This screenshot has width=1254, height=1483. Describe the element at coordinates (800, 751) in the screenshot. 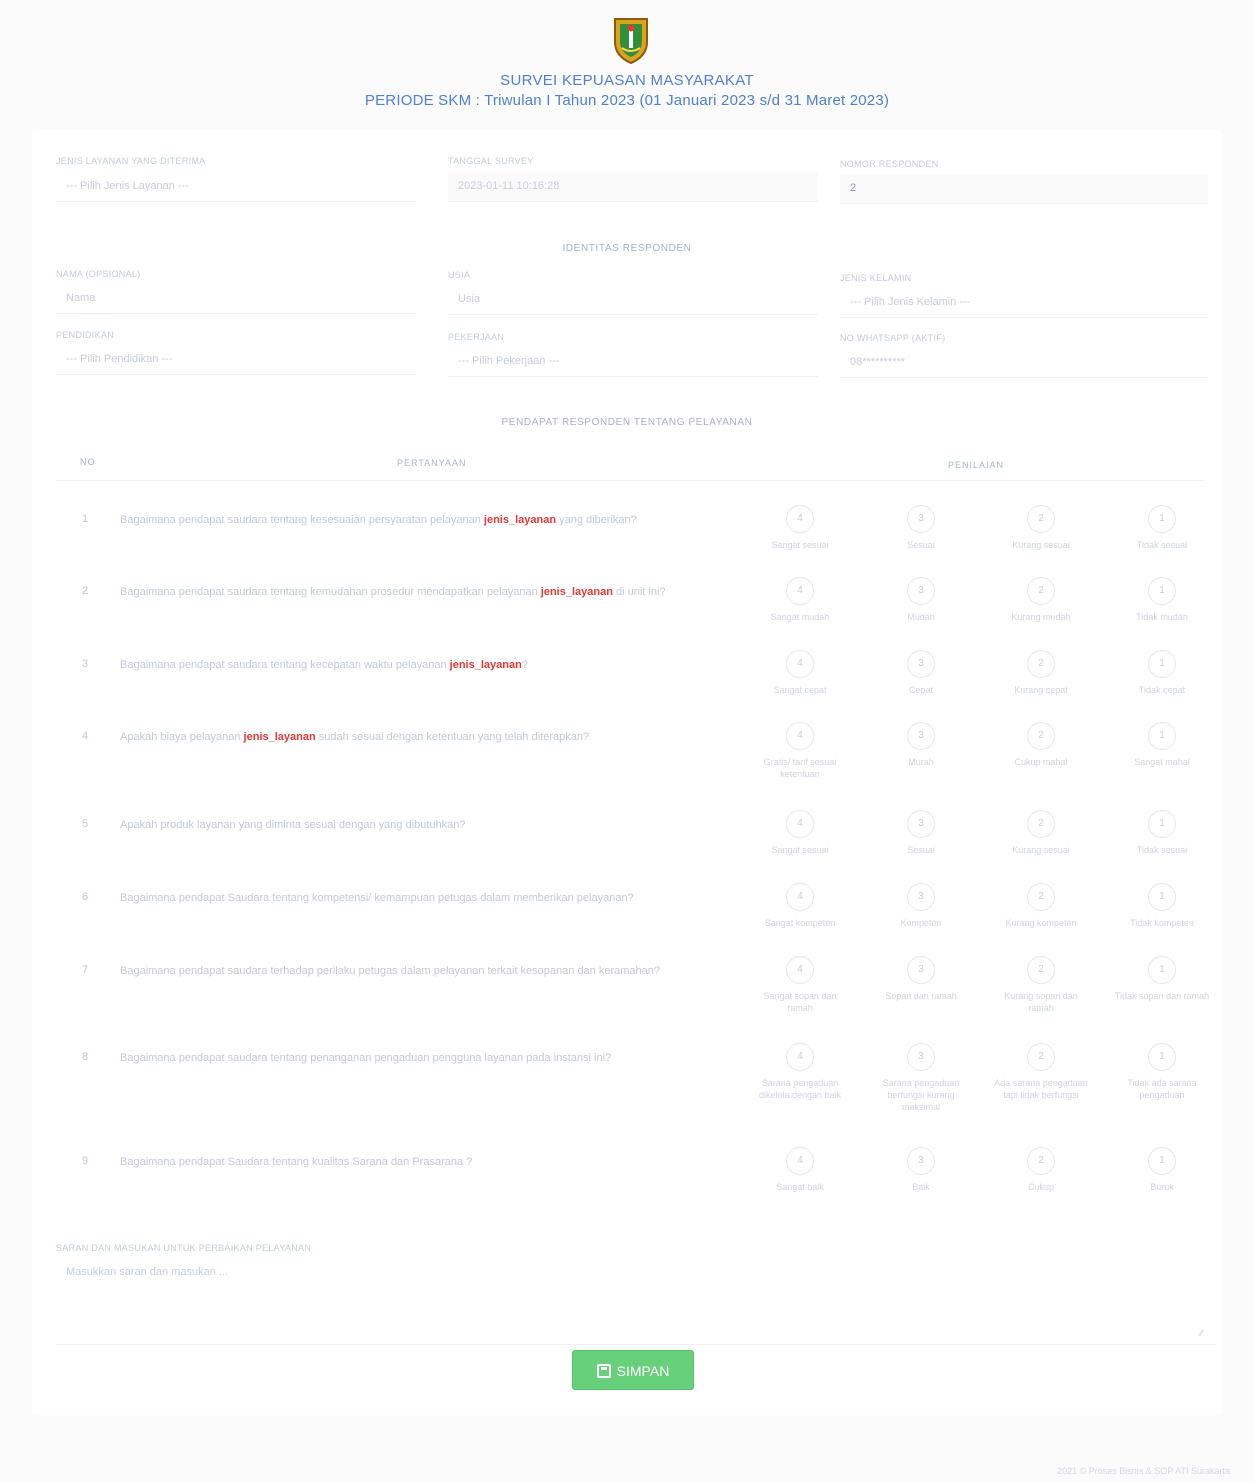

I see `rating-option: 4 Gratis/ tarif sesuai ketentuan` at that location.